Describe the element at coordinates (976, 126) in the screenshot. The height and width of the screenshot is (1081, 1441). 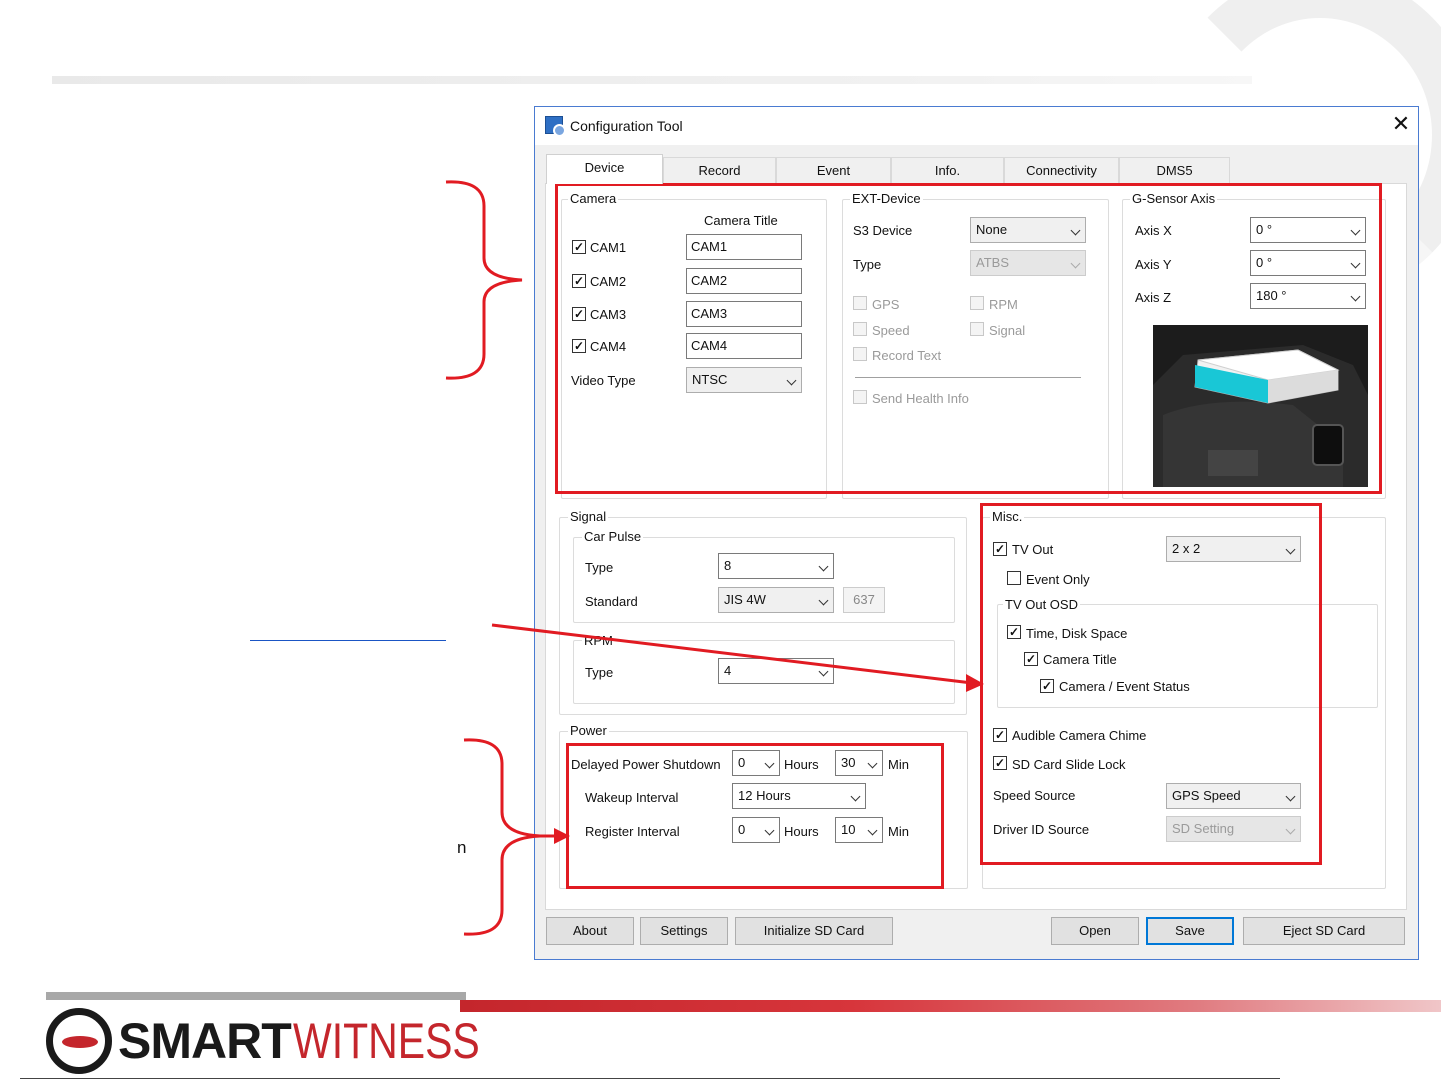
I see `title-bar: Configuration Tool ✕` at that location.